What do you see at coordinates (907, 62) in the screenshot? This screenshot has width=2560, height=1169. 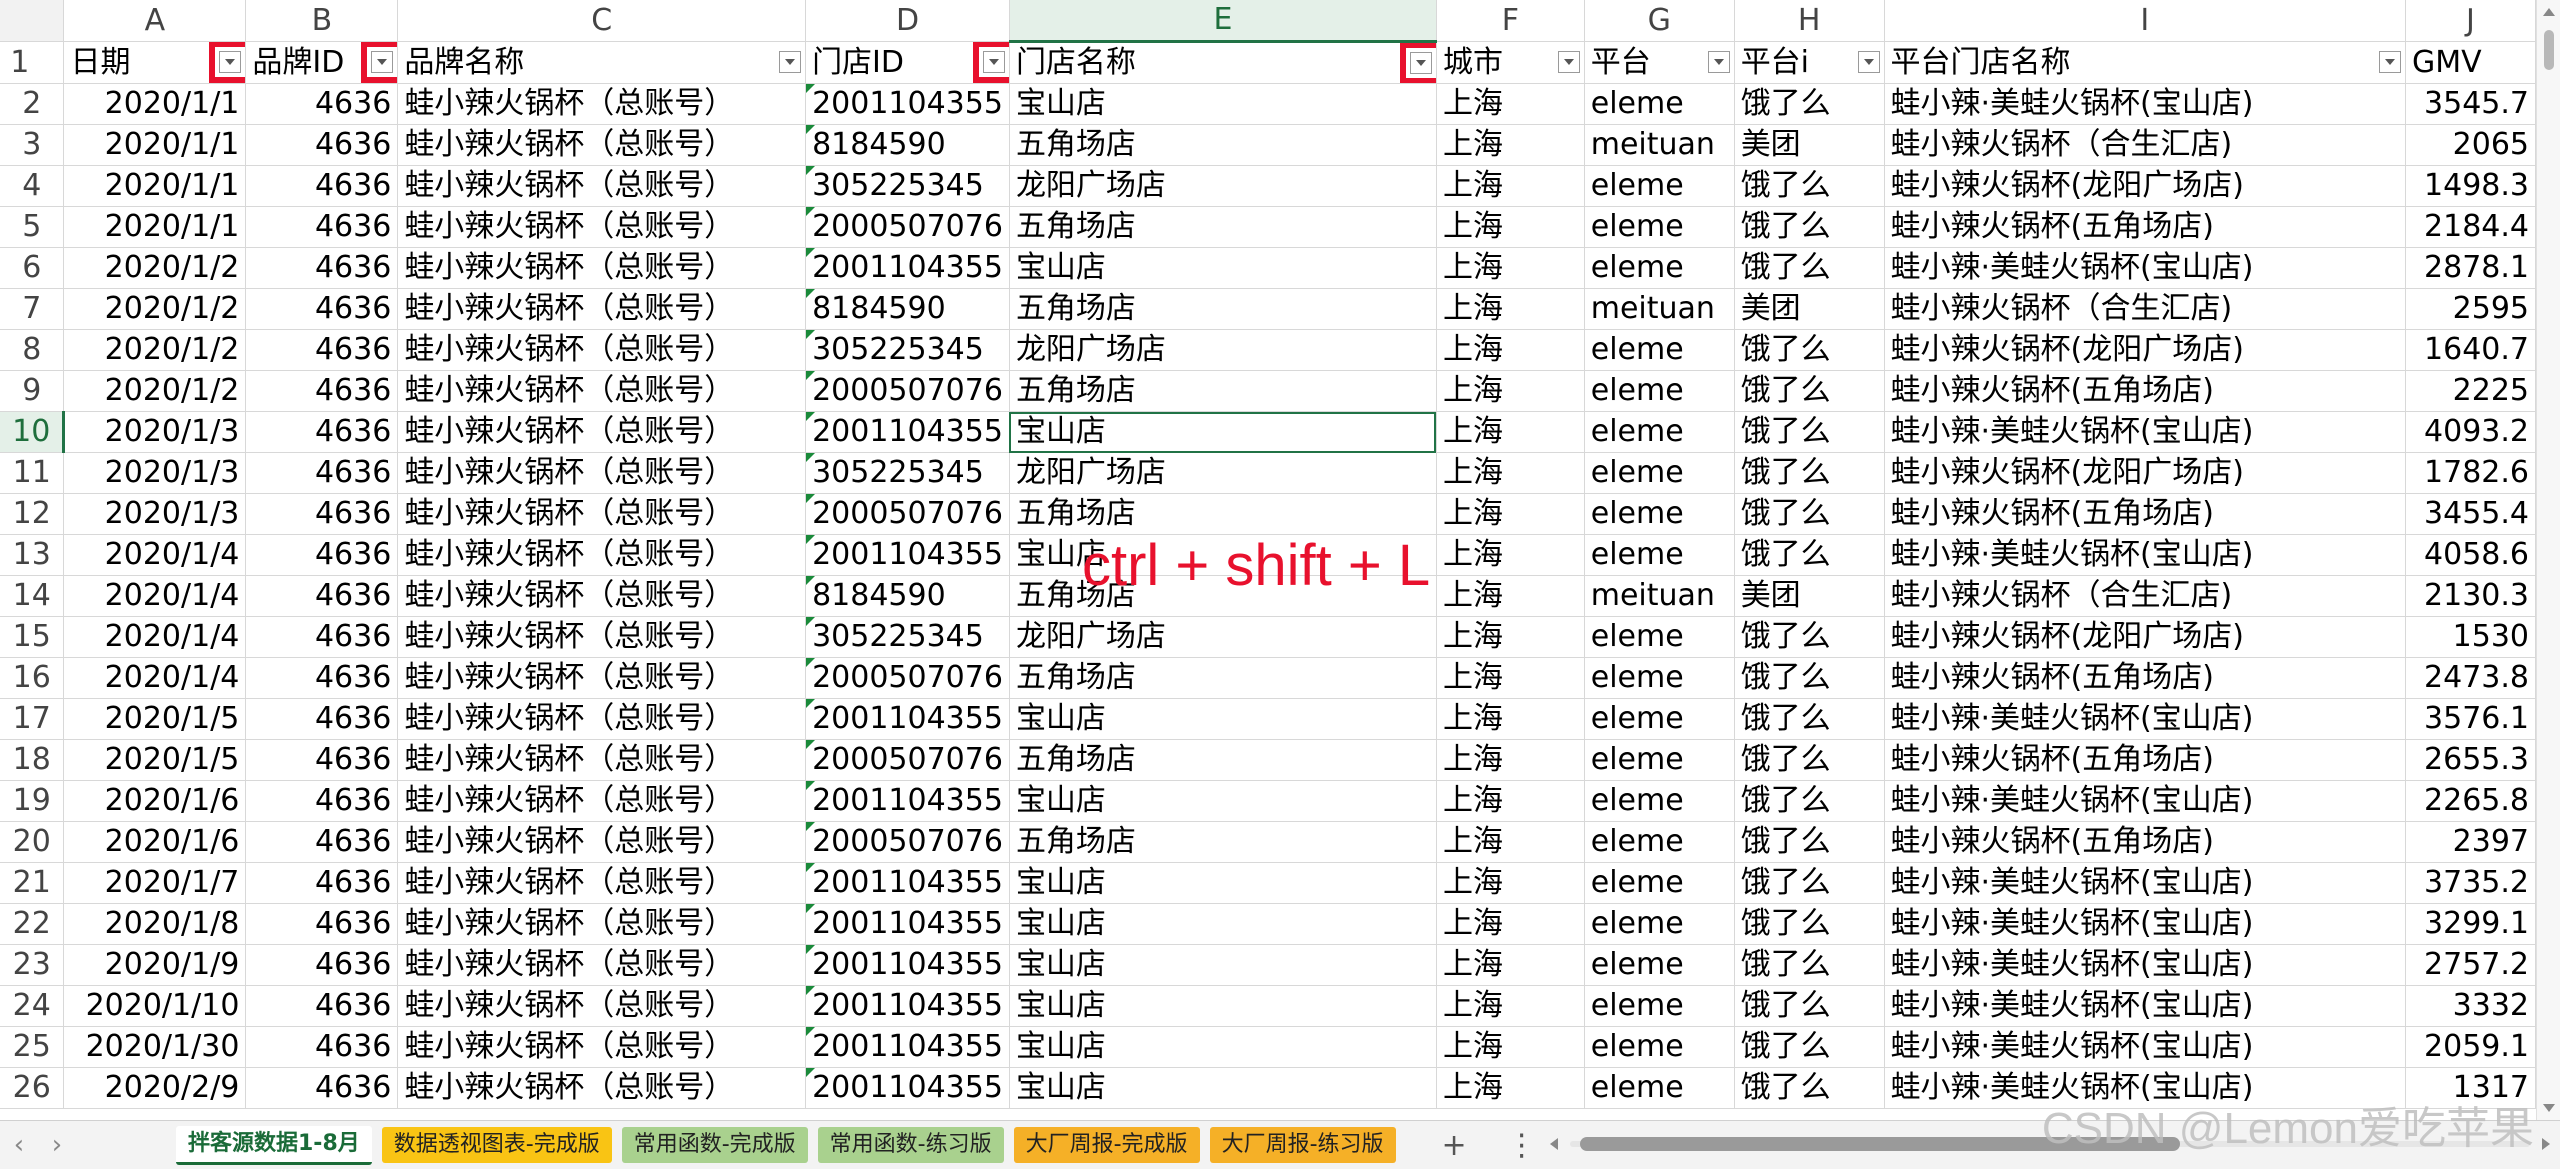 I see `header-cell: 门店ID` at bounding box center [907, 62].